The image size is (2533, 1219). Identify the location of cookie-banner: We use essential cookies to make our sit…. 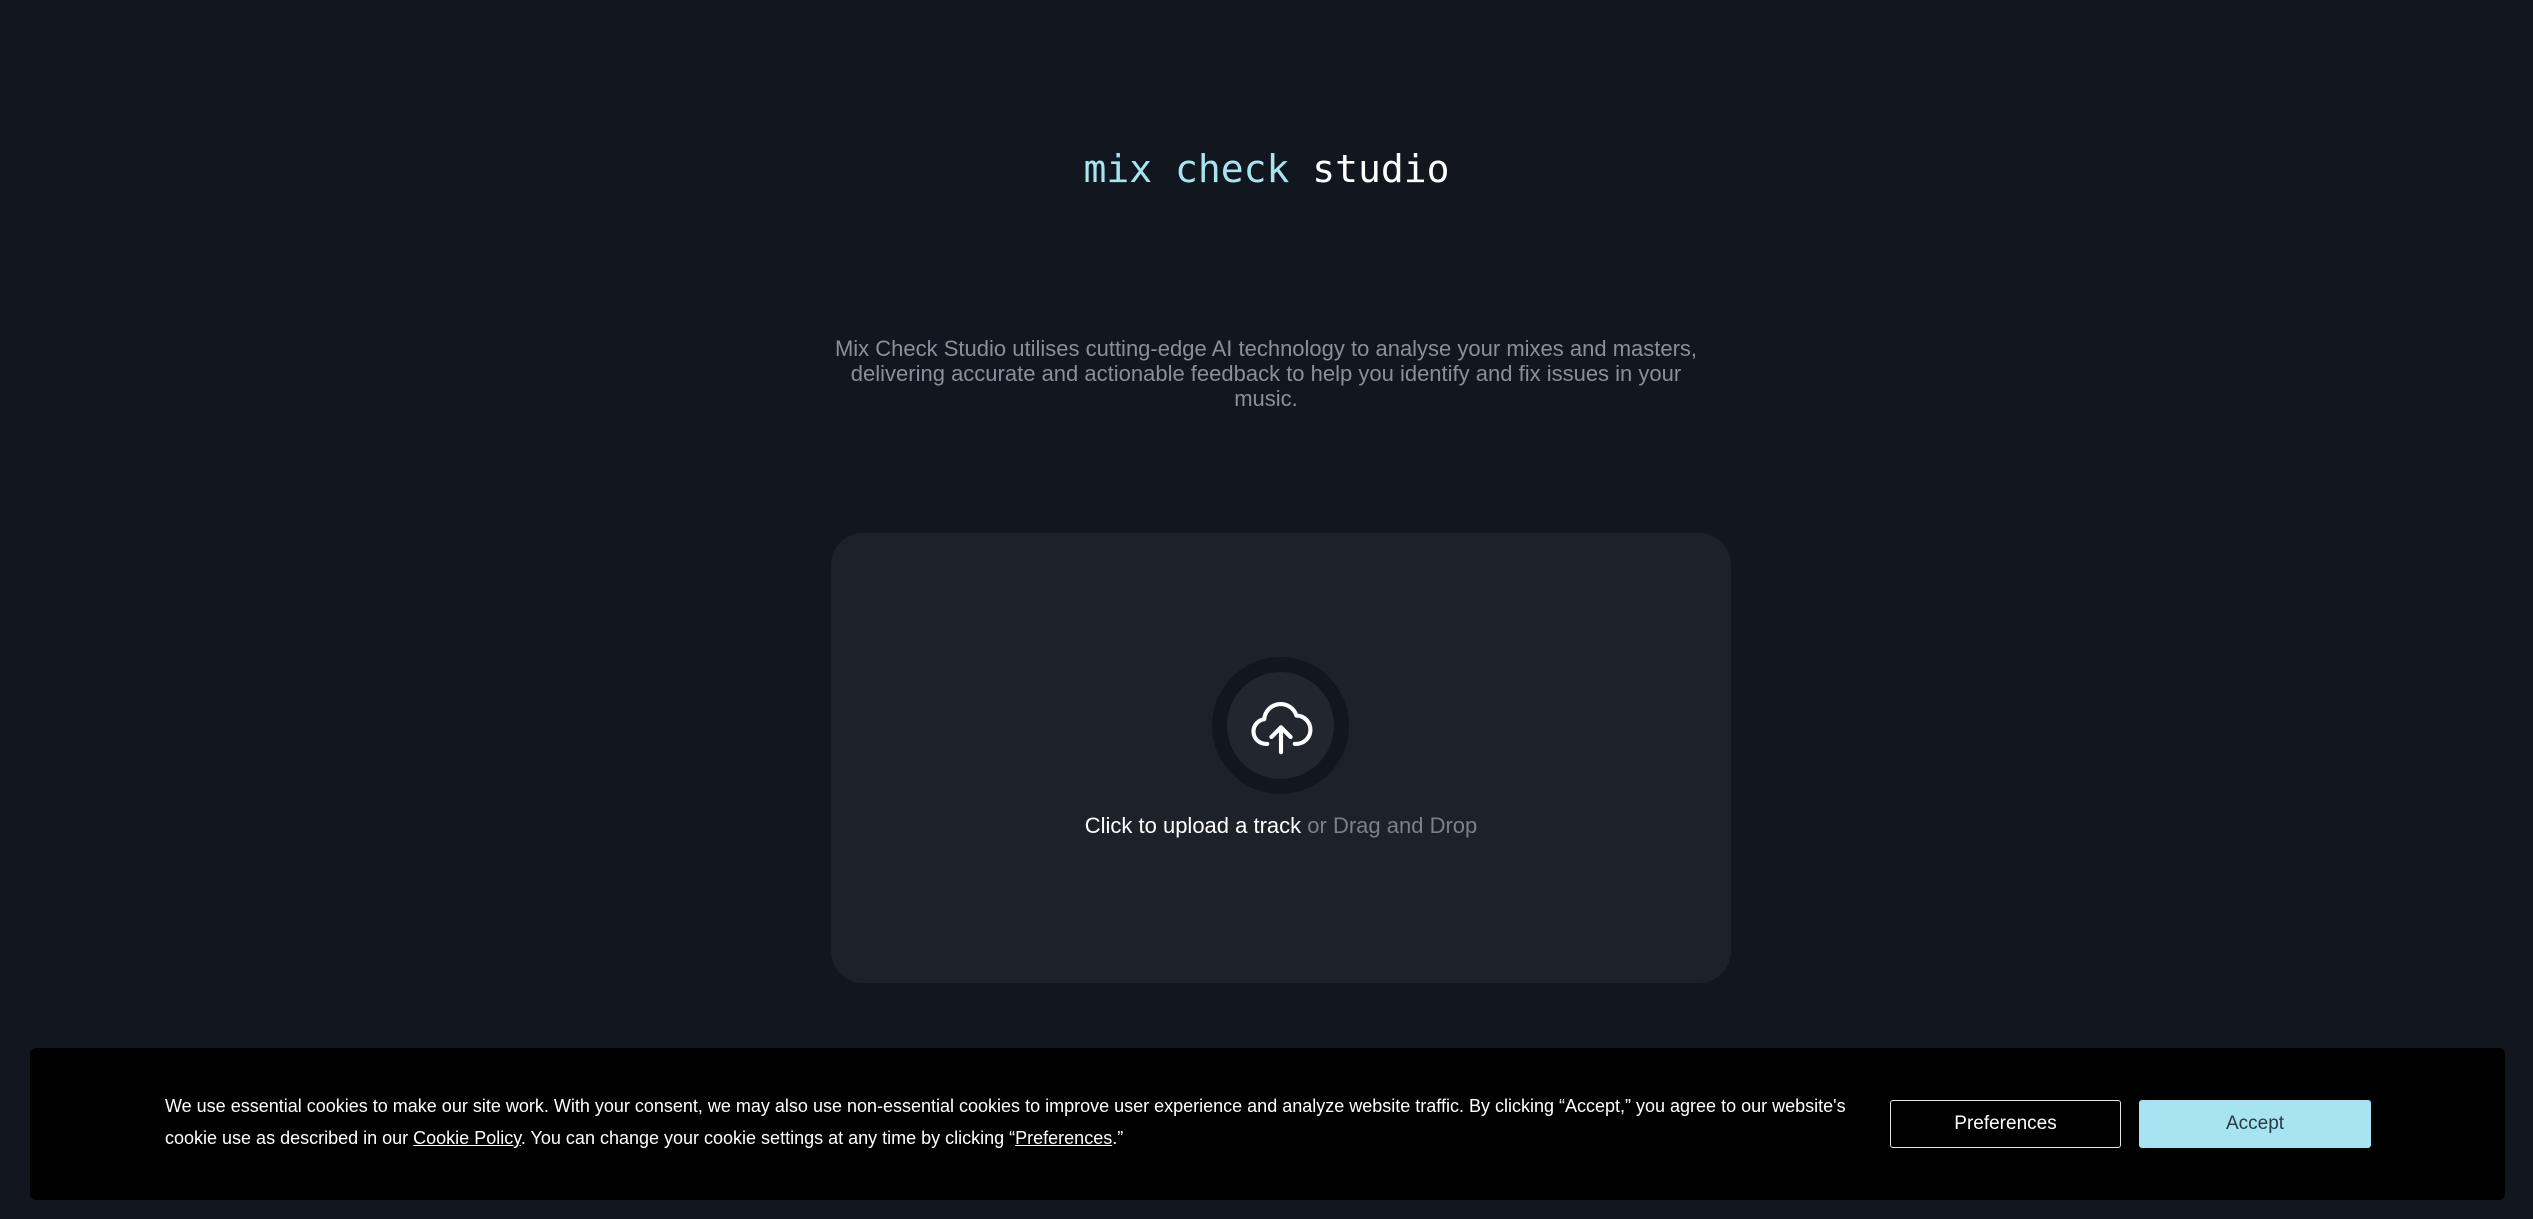
(1267, 1124).